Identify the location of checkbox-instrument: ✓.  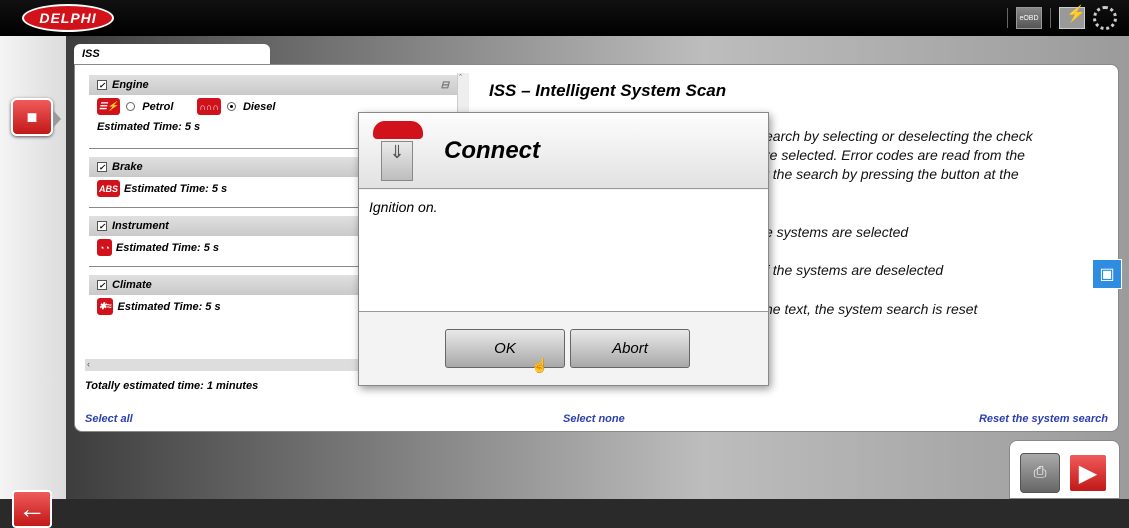
(102, 226).